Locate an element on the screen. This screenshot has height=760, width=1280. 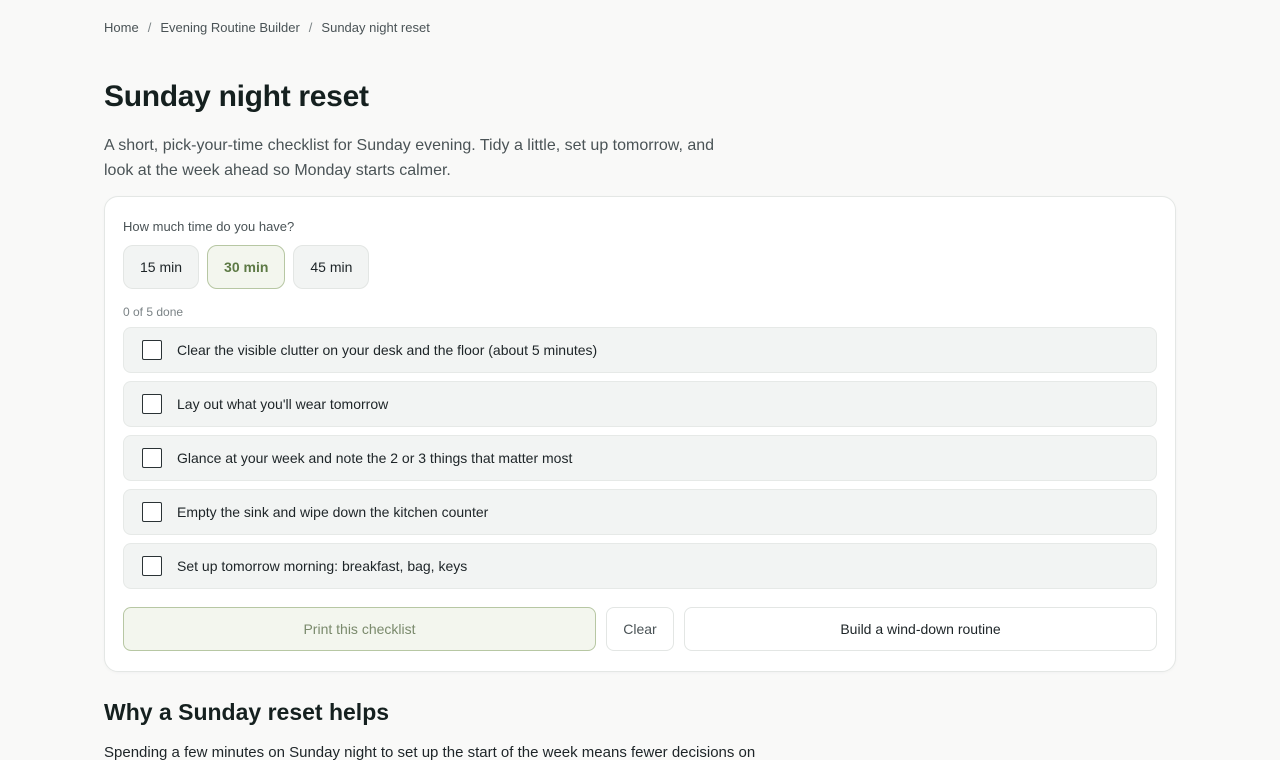
time-picker-label: How much time do you have? is located at coordinates (209, 226).